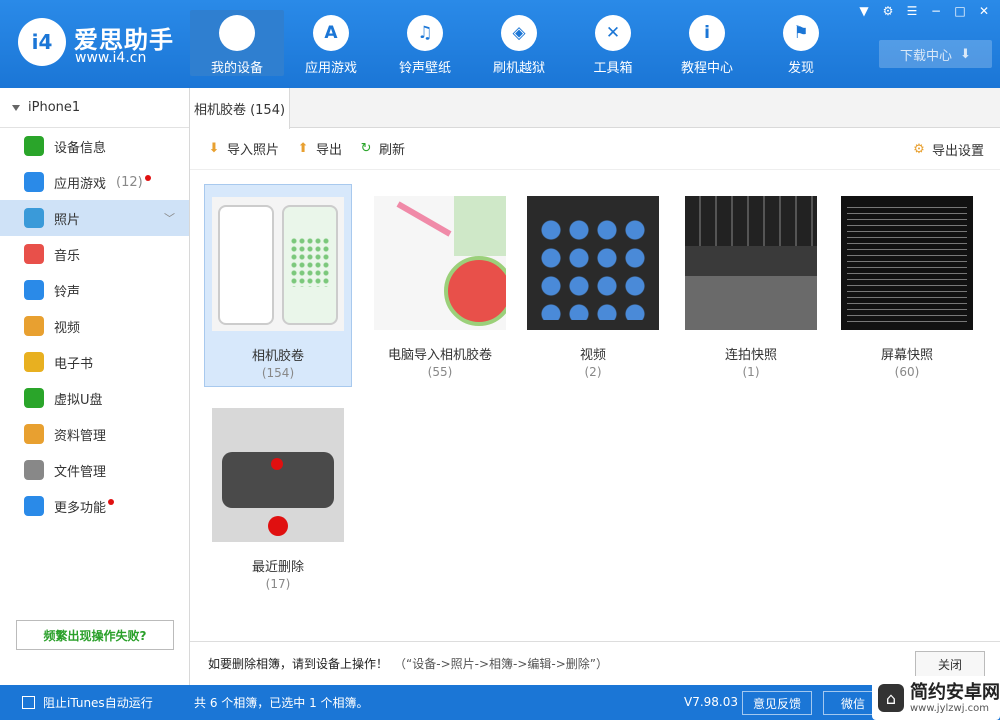 The height and width of the screenshot is (720, 1000). What do you see at coordinates (707, 33) in the screenshot?
I see `info-icon: i` at bounding box center [707, 33].